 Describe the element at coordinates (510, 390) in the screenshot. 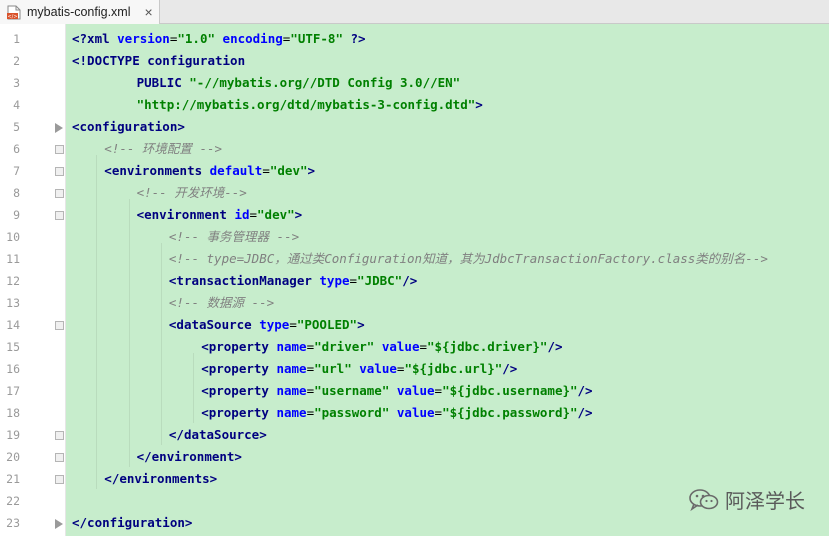

I see `code-token: "${jdbc.username}"` at that location.